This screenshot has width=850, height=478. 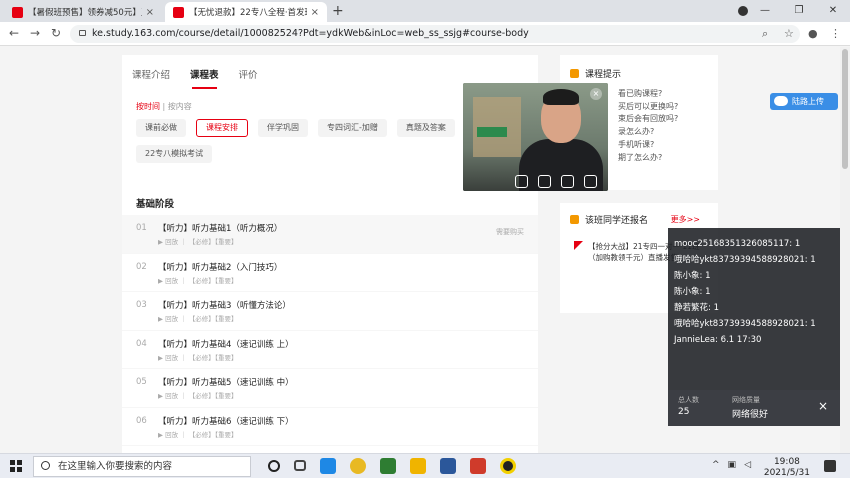 I want to click on scrollbar-thumb, so click(x=845, y=109).